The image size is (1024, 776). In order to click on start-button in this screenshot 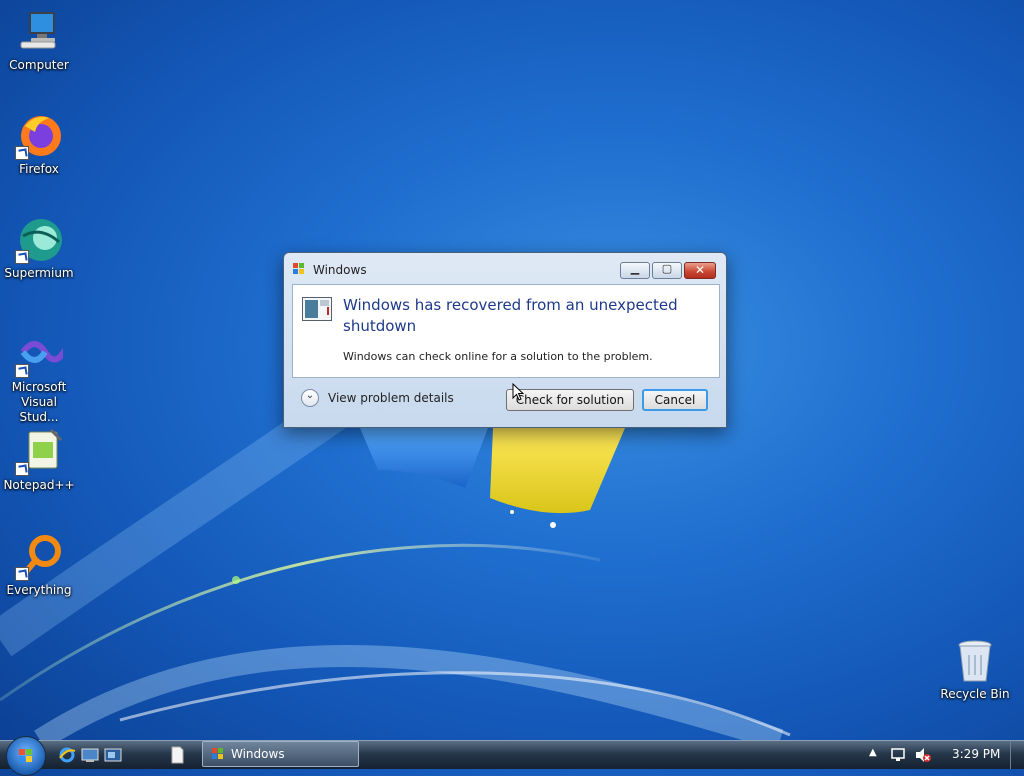, I will do `click(26, 756)`.